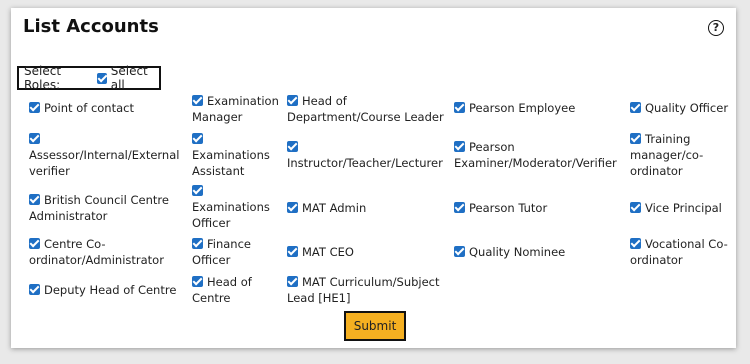 This screenshot has height=364, width=750. I want to click on select-roles-row: Select Roles: Select all, so click(89, 78).